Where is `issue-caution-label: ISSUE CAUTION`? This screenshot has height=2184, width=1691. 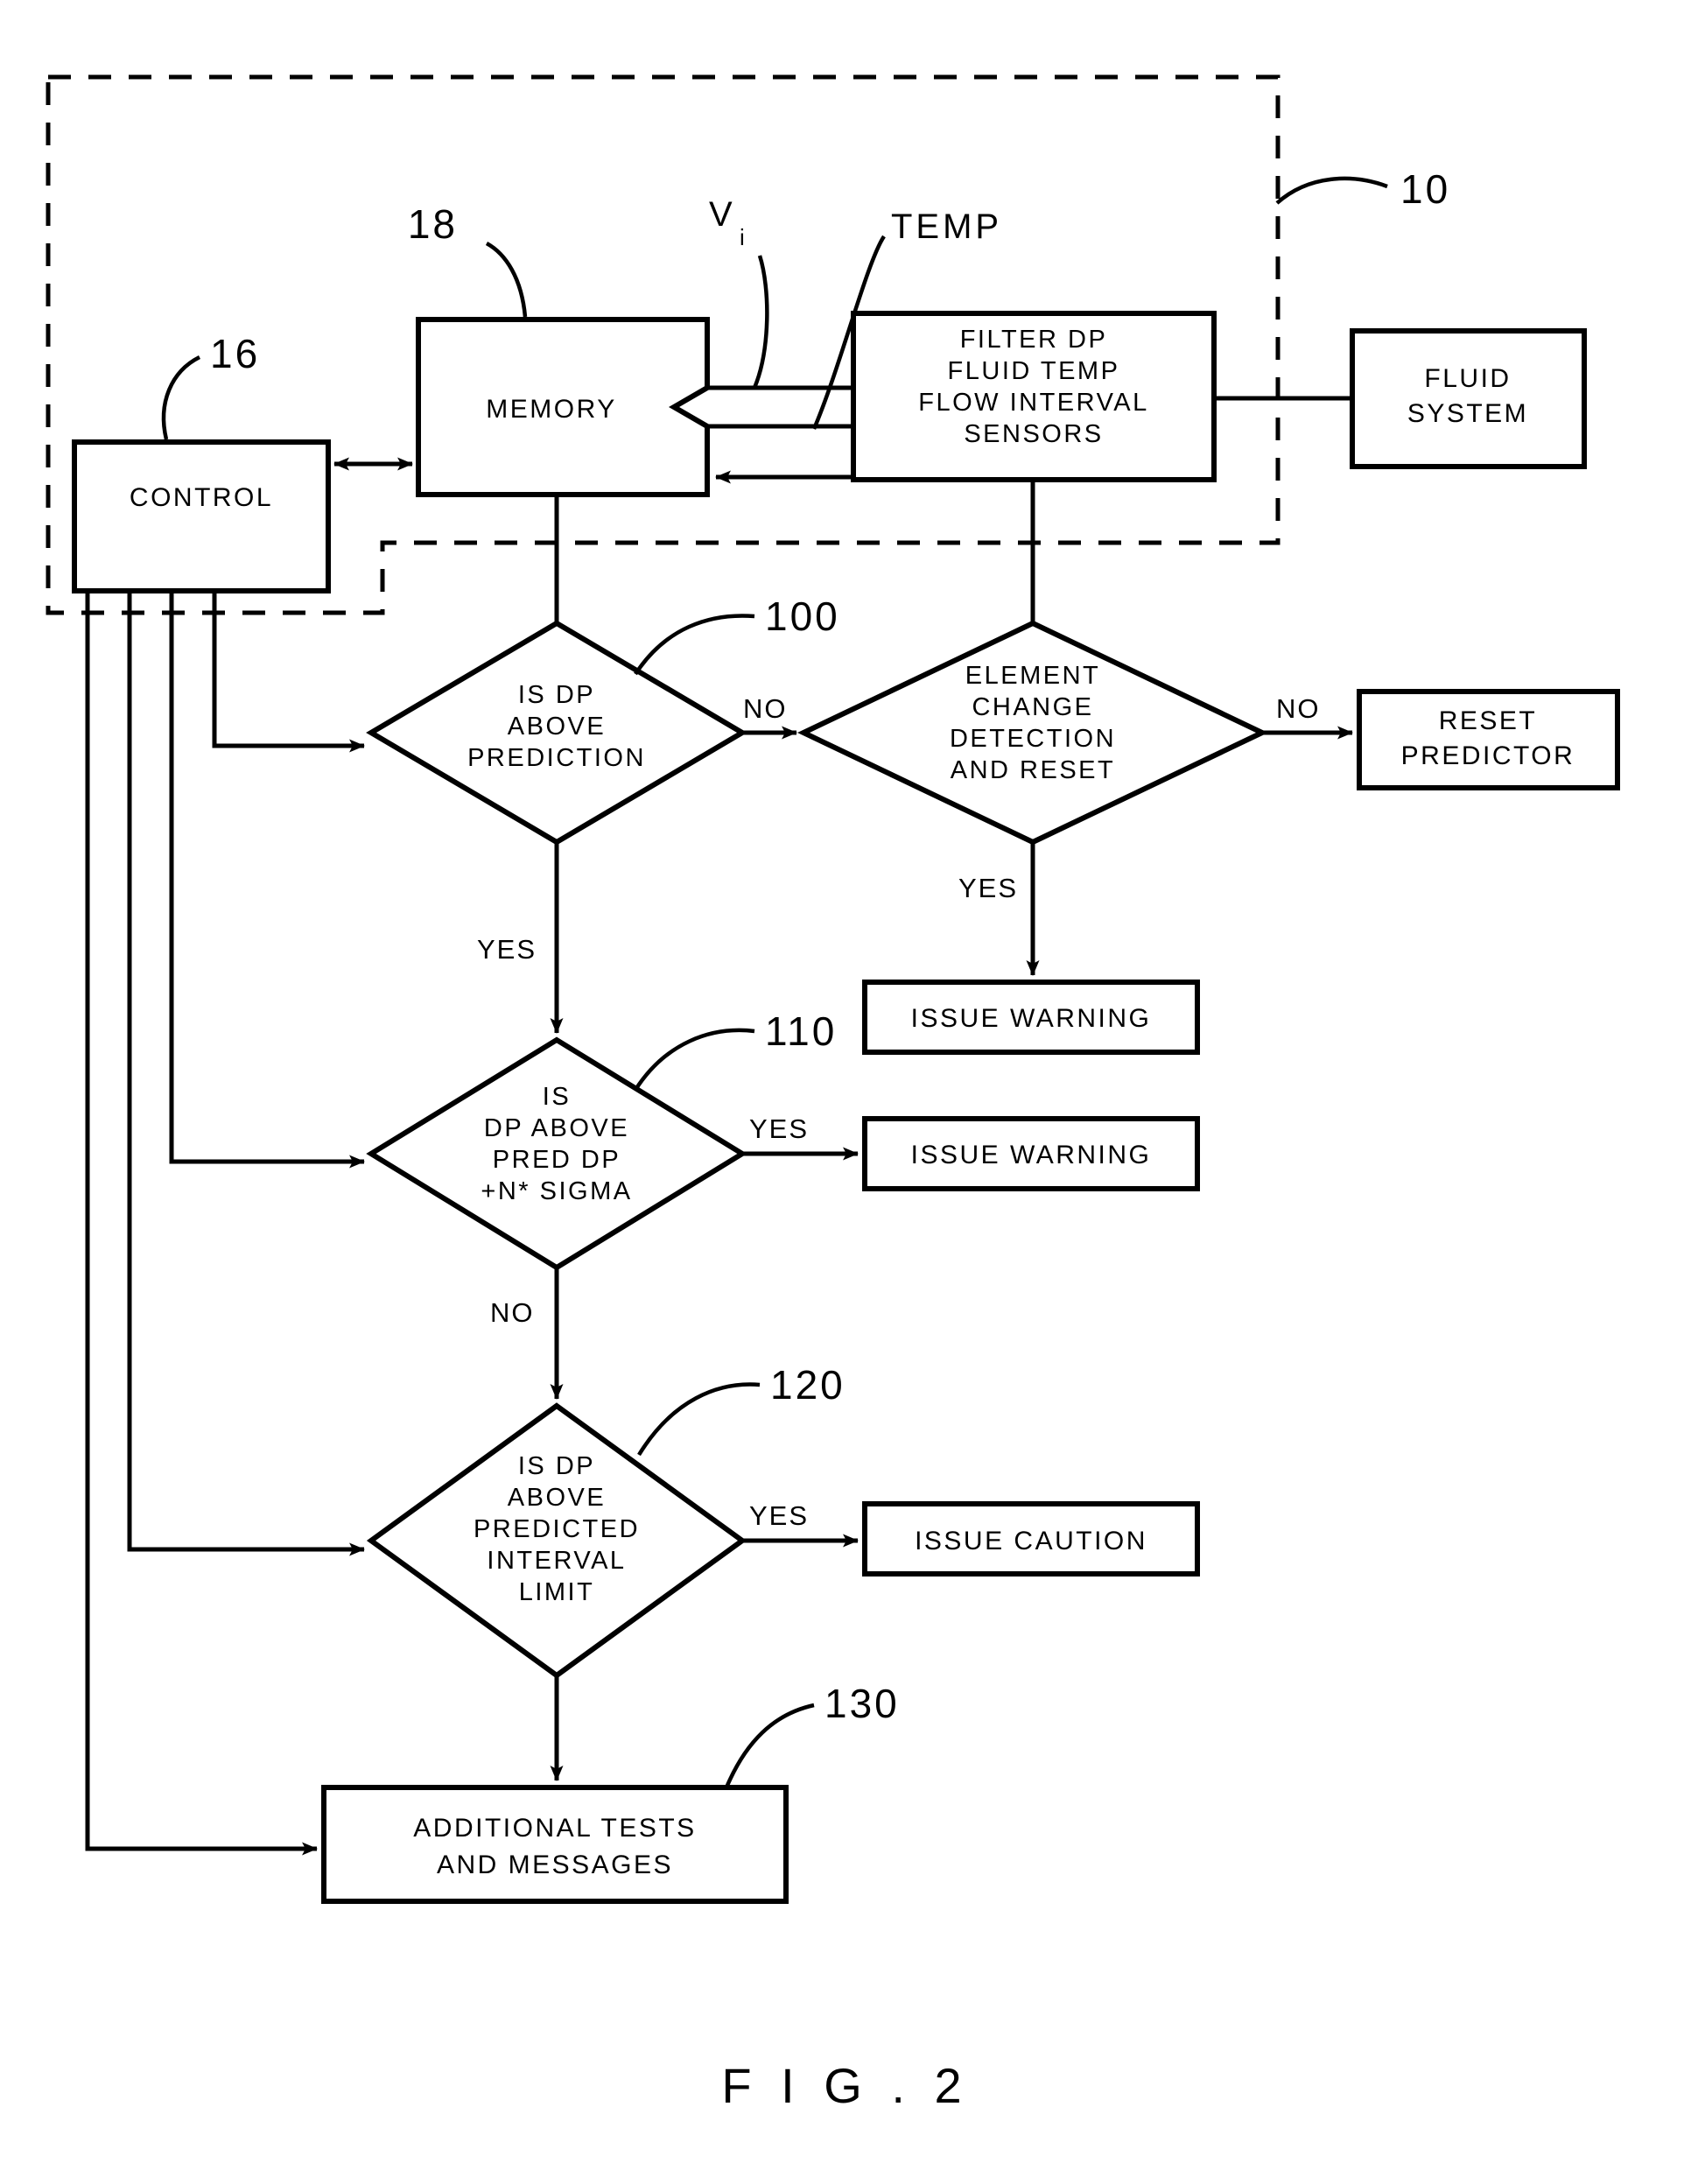 issue-caution-label: ISSUE CAUTION is located at coordinates (1031, 1541).